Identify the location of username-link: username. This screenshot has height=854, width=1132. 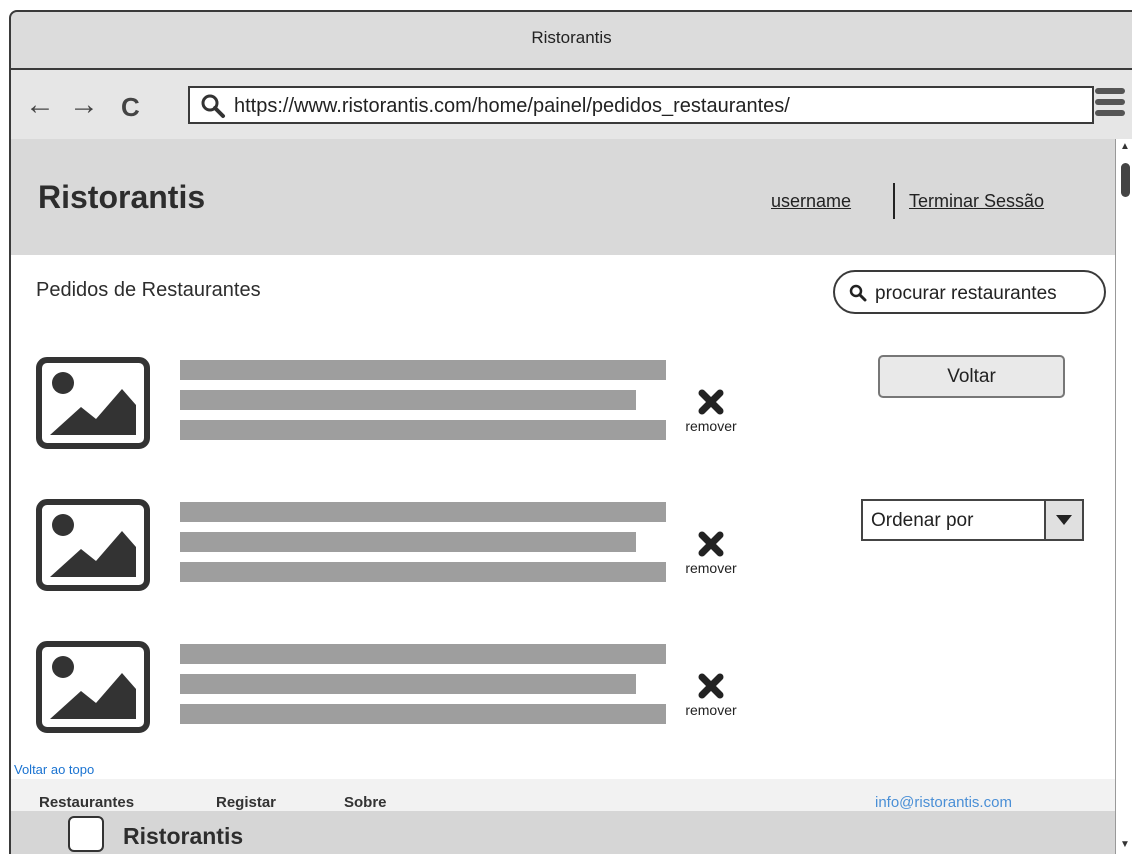
(811, 201).